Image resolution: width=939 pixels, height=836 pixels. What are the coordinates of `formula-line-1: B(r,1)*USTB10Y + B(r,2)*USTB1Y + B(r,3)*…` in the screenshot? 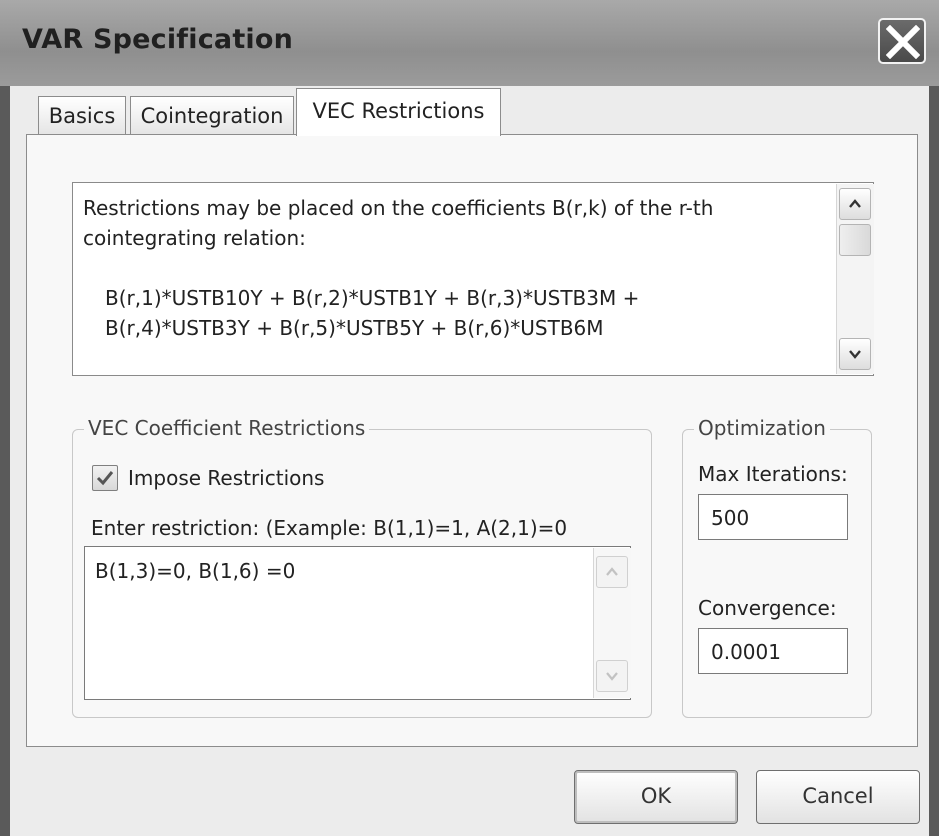 It's located at (372, 298).